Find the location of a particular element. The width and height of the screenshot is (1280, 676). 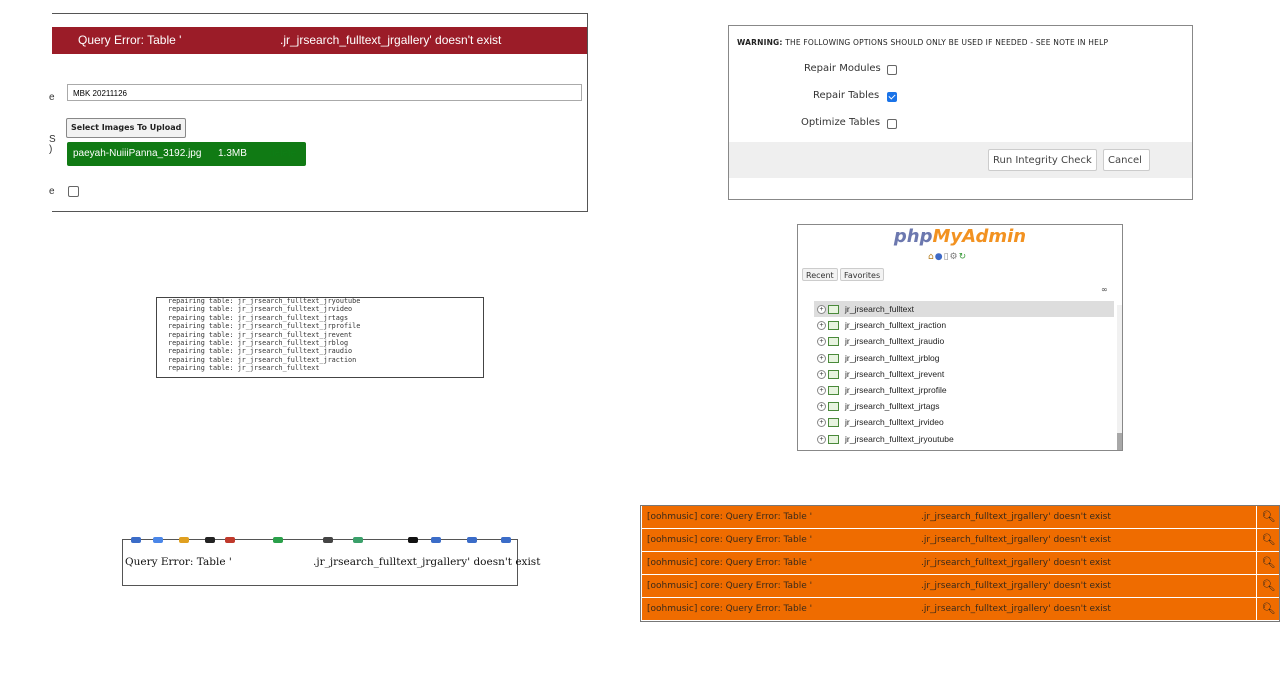

option-checkbox is located at coordinates (73, 191).